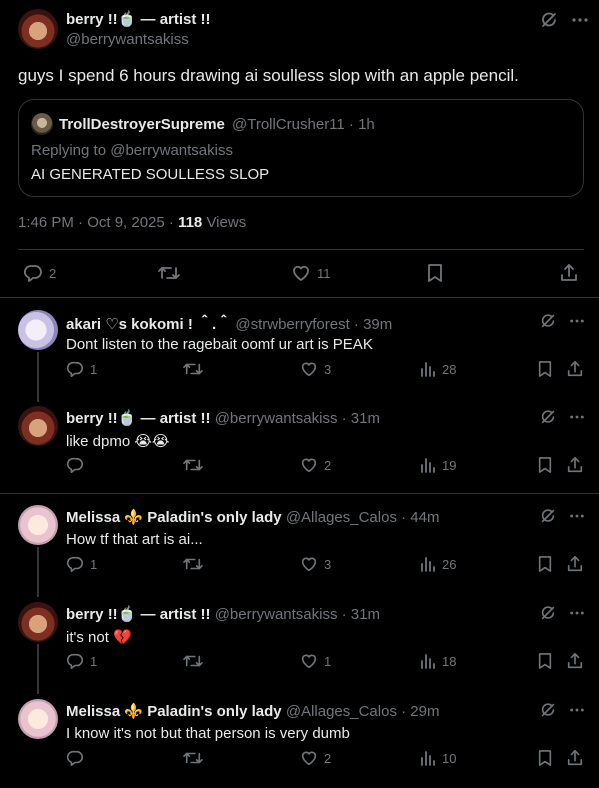  I want to click on reply-text: like dpmo 😭😭, so click(118, 441).